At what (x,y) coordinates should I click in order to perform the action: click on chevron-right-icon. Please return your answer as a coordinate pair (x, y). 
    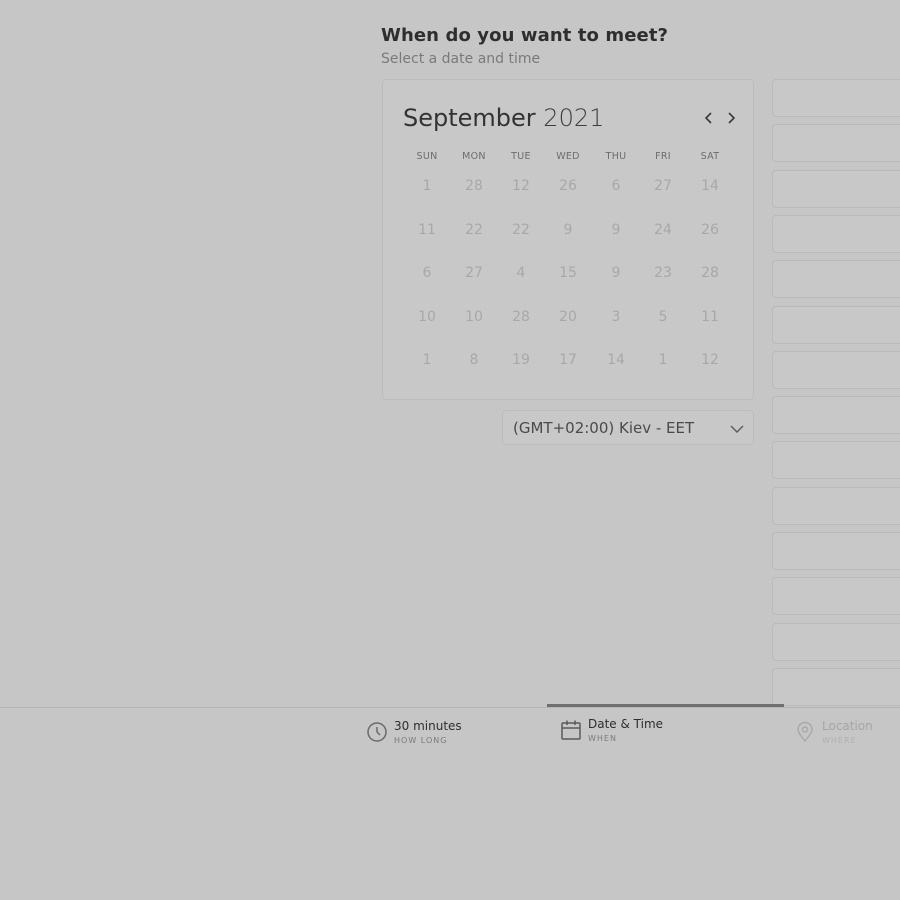
    Looking at the image, I should click on (732, 118).